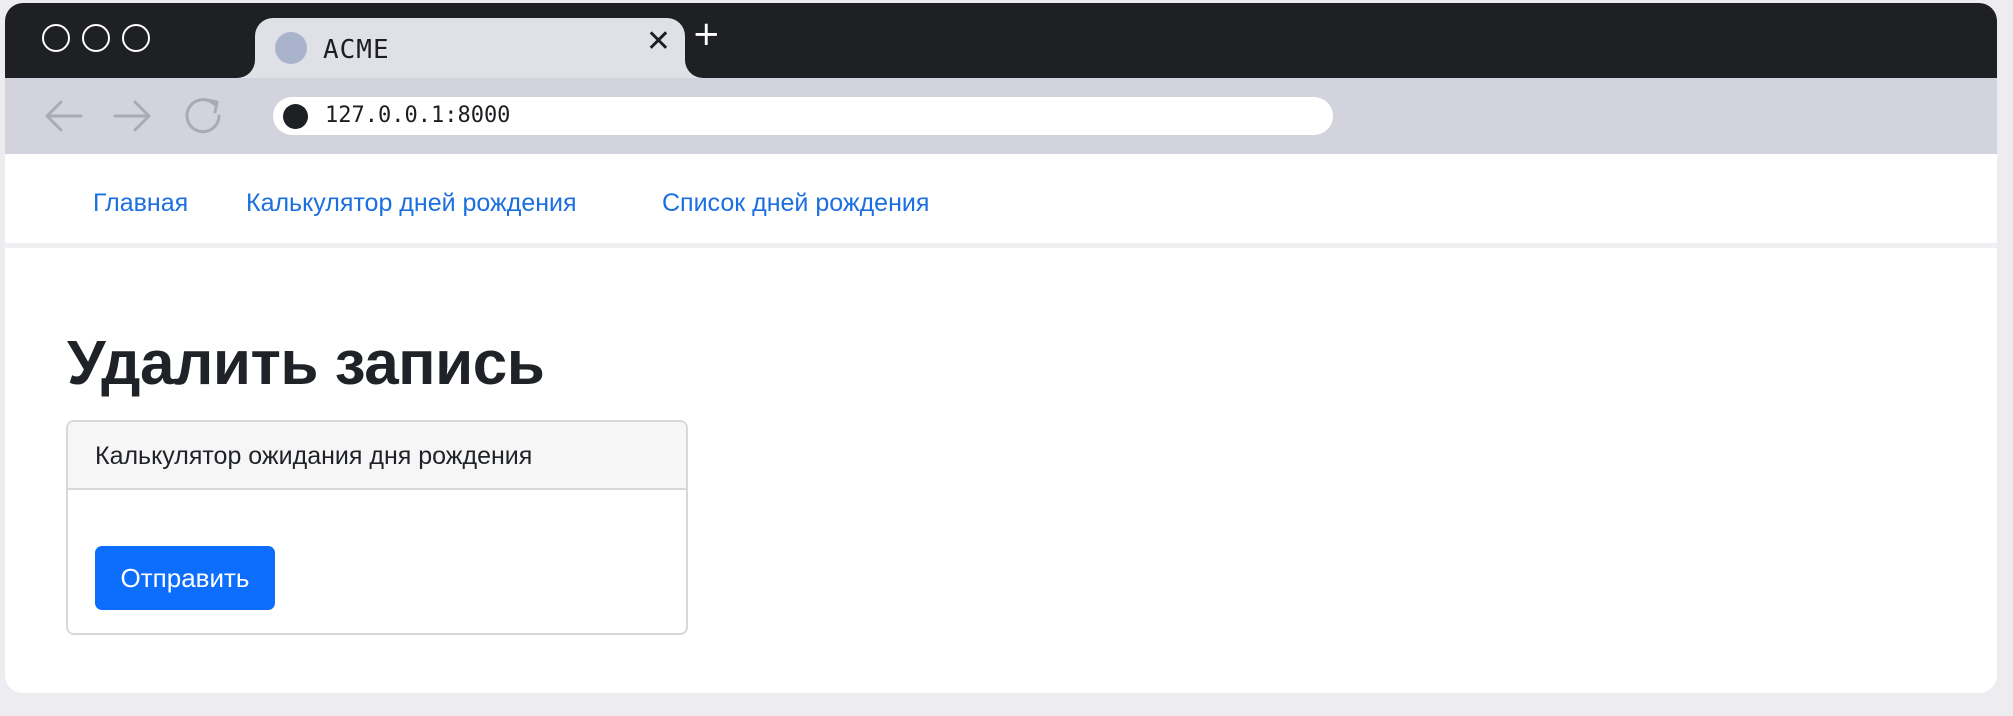 The image size is (2013, 716). What do you see at coordinates (63, 116) in the screenshot?
I see `back-arrow-icon` at bounding box center [63, 116].